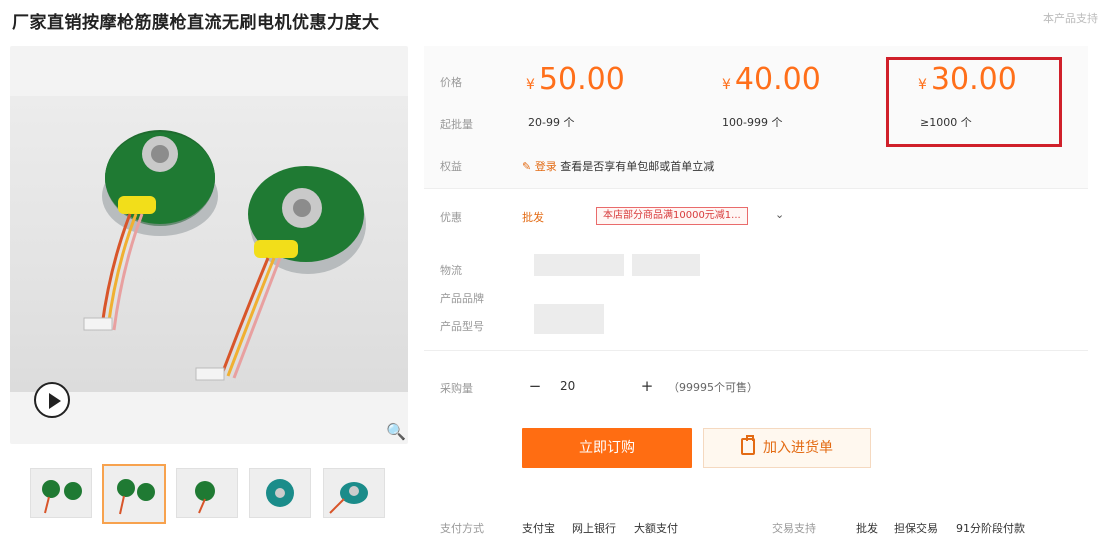 This screenshot has height=538, width=1108. I want to click on tier-range: 100-999 个, so click(752, 122).